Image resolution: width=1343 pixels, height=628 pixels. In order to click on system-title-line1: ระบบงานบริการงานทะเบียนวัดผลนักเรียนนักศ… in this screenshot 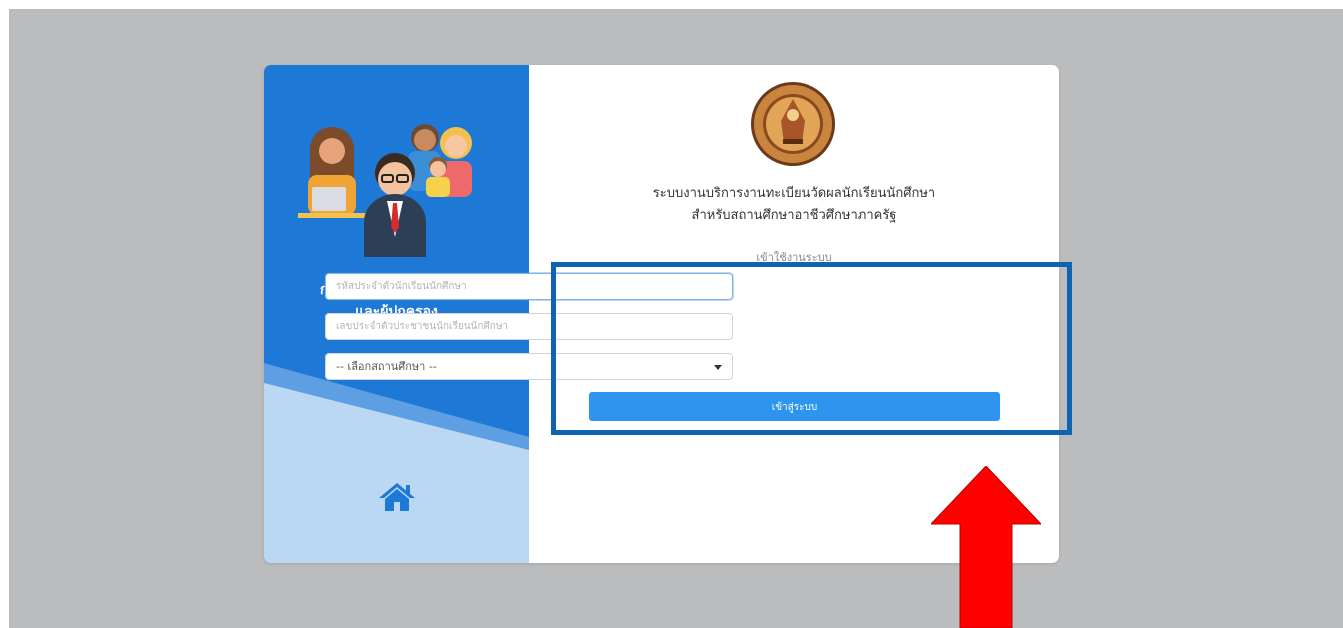, I will do `click(794, 193)`.